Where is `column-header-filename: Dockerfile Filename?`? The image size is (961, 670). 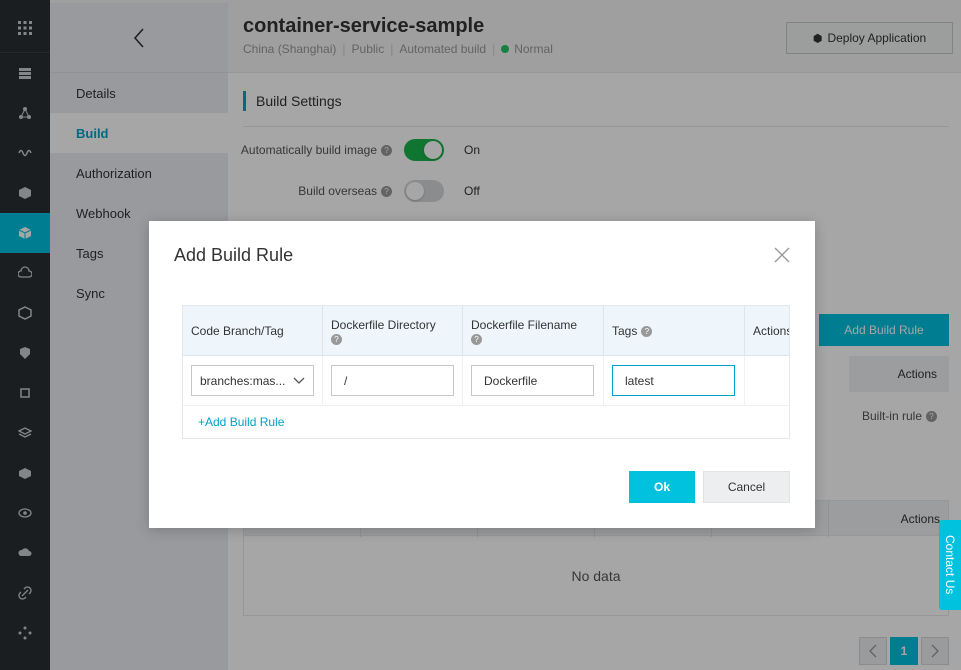 column-header-filename: Dockerfile Filename? is located at coordinates (533, 331).